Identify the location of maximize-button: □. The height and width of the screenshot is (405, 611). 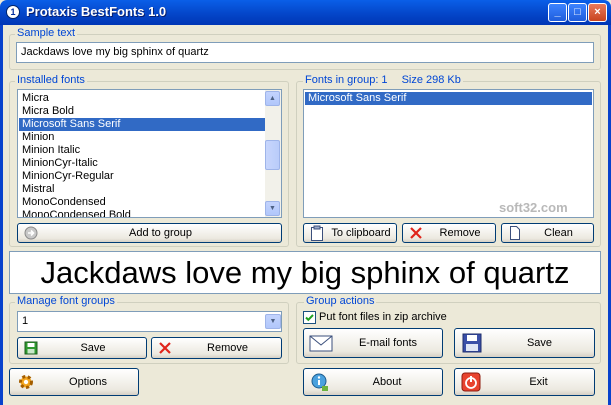
(577, 12).